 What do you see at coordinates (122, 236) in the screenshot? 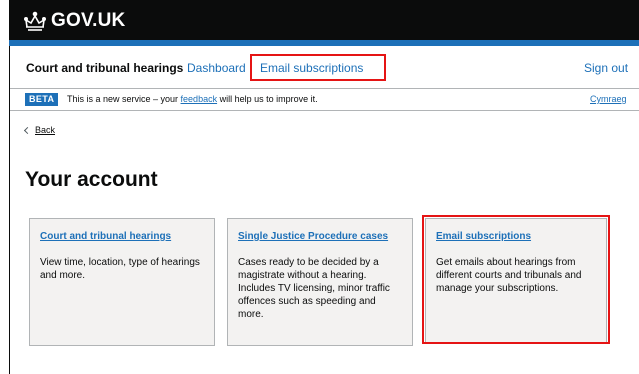
I see `card-title-link: Court and tribunal hearings` at bounding box center [122, 236].